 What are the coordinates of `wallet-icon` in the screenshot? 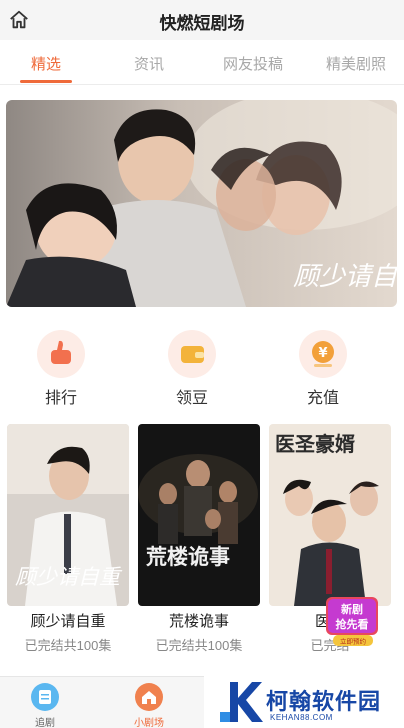 It's located at (192, 354).